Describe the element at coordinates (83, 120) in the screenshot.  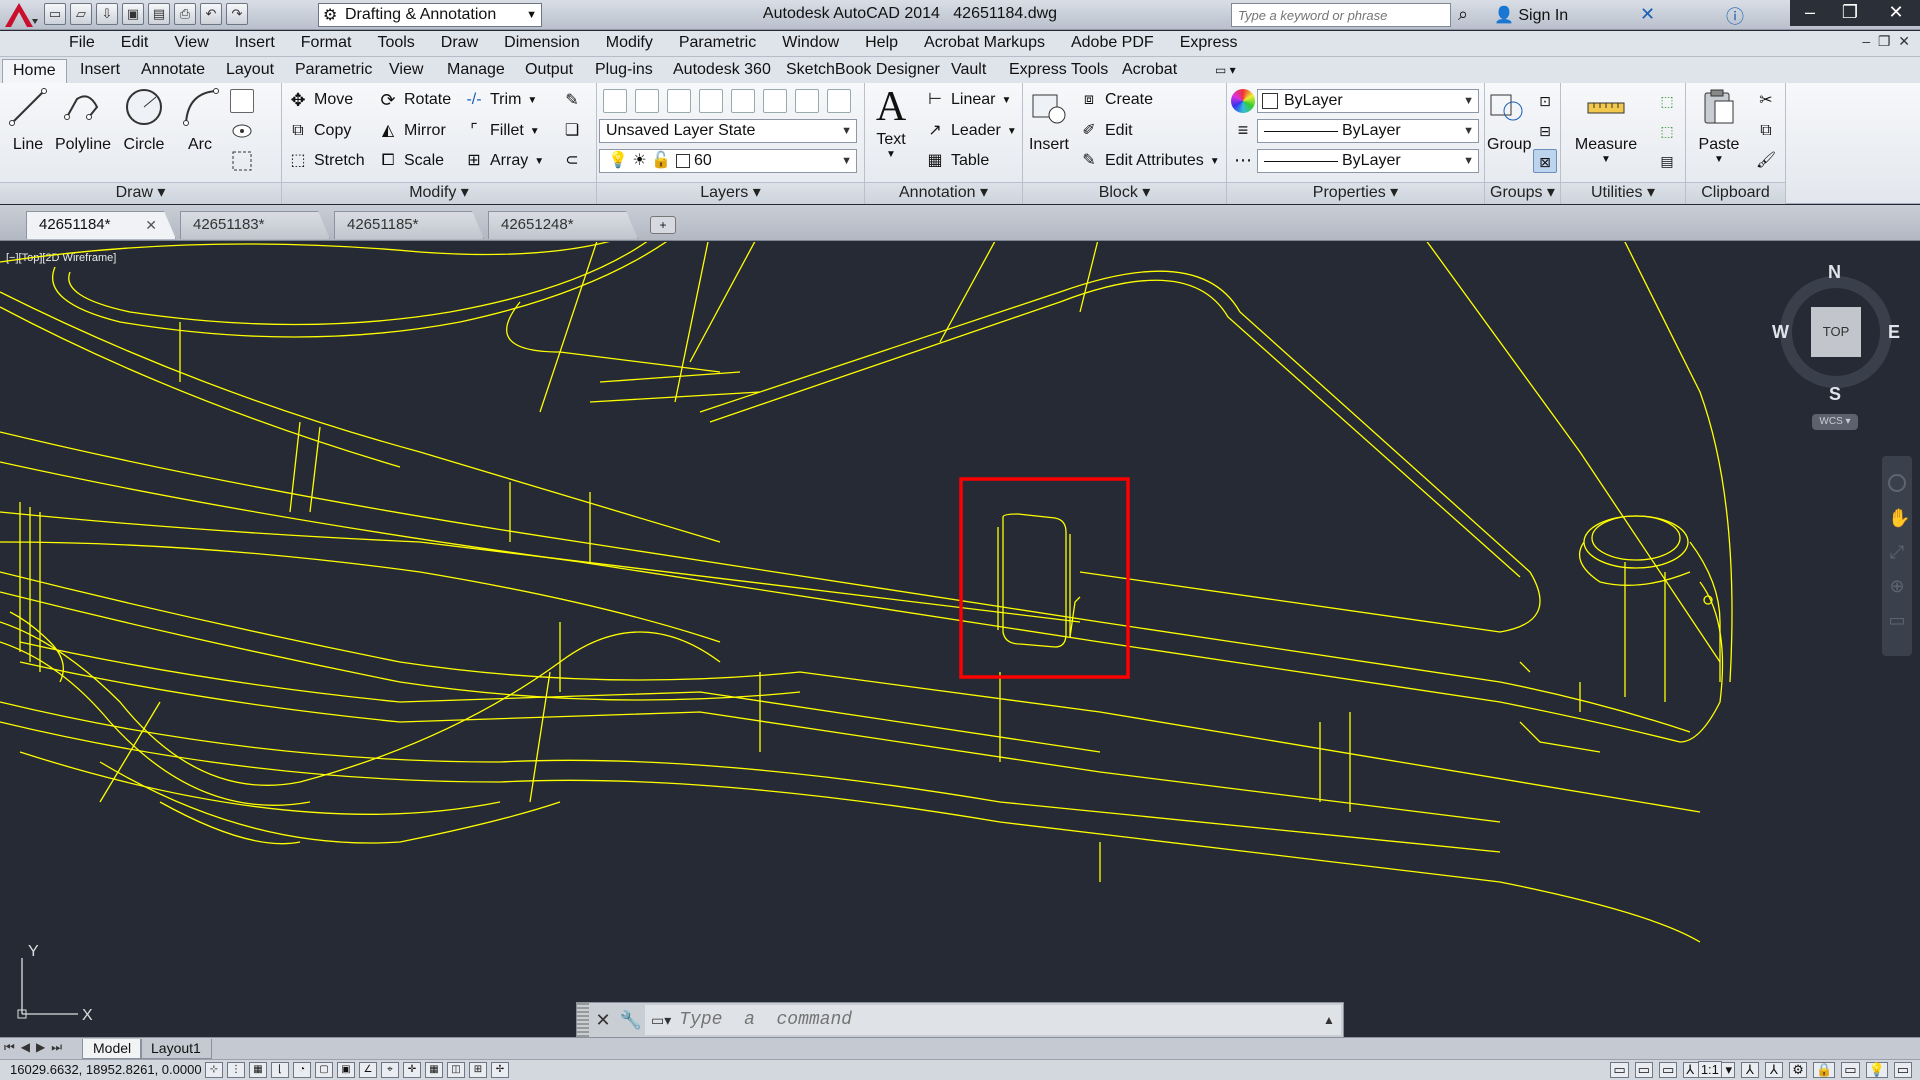
I see `polyline-button: Polyline` at that location.